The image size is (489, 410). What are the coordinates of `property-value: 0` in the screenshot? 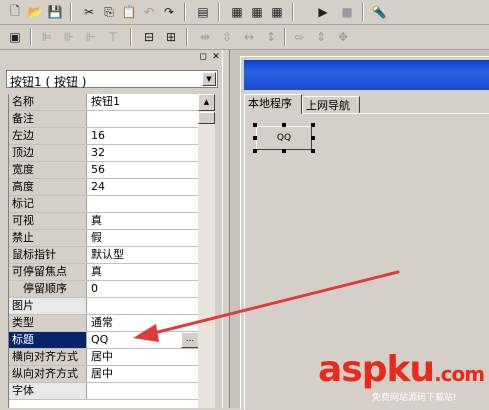 It's located at (143, 289).